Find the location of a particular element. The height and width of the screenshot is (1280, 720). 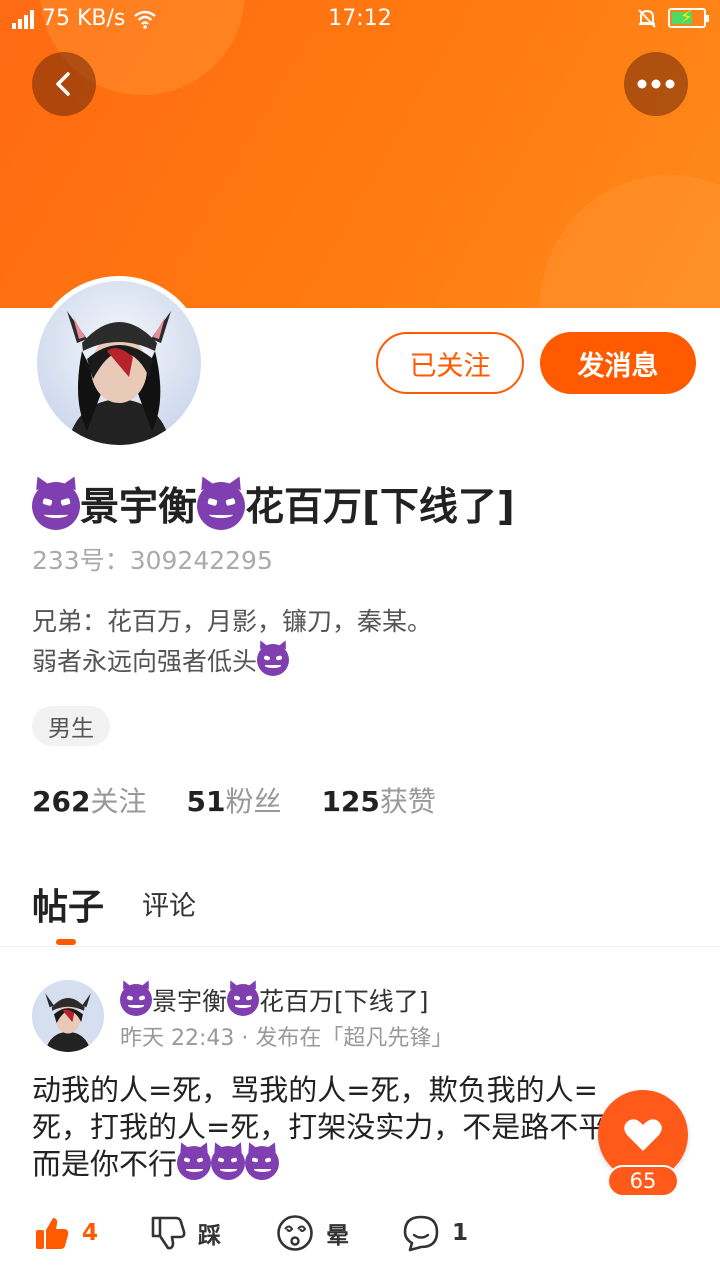

clock: 17:12 is located at coordinates (360, 18).